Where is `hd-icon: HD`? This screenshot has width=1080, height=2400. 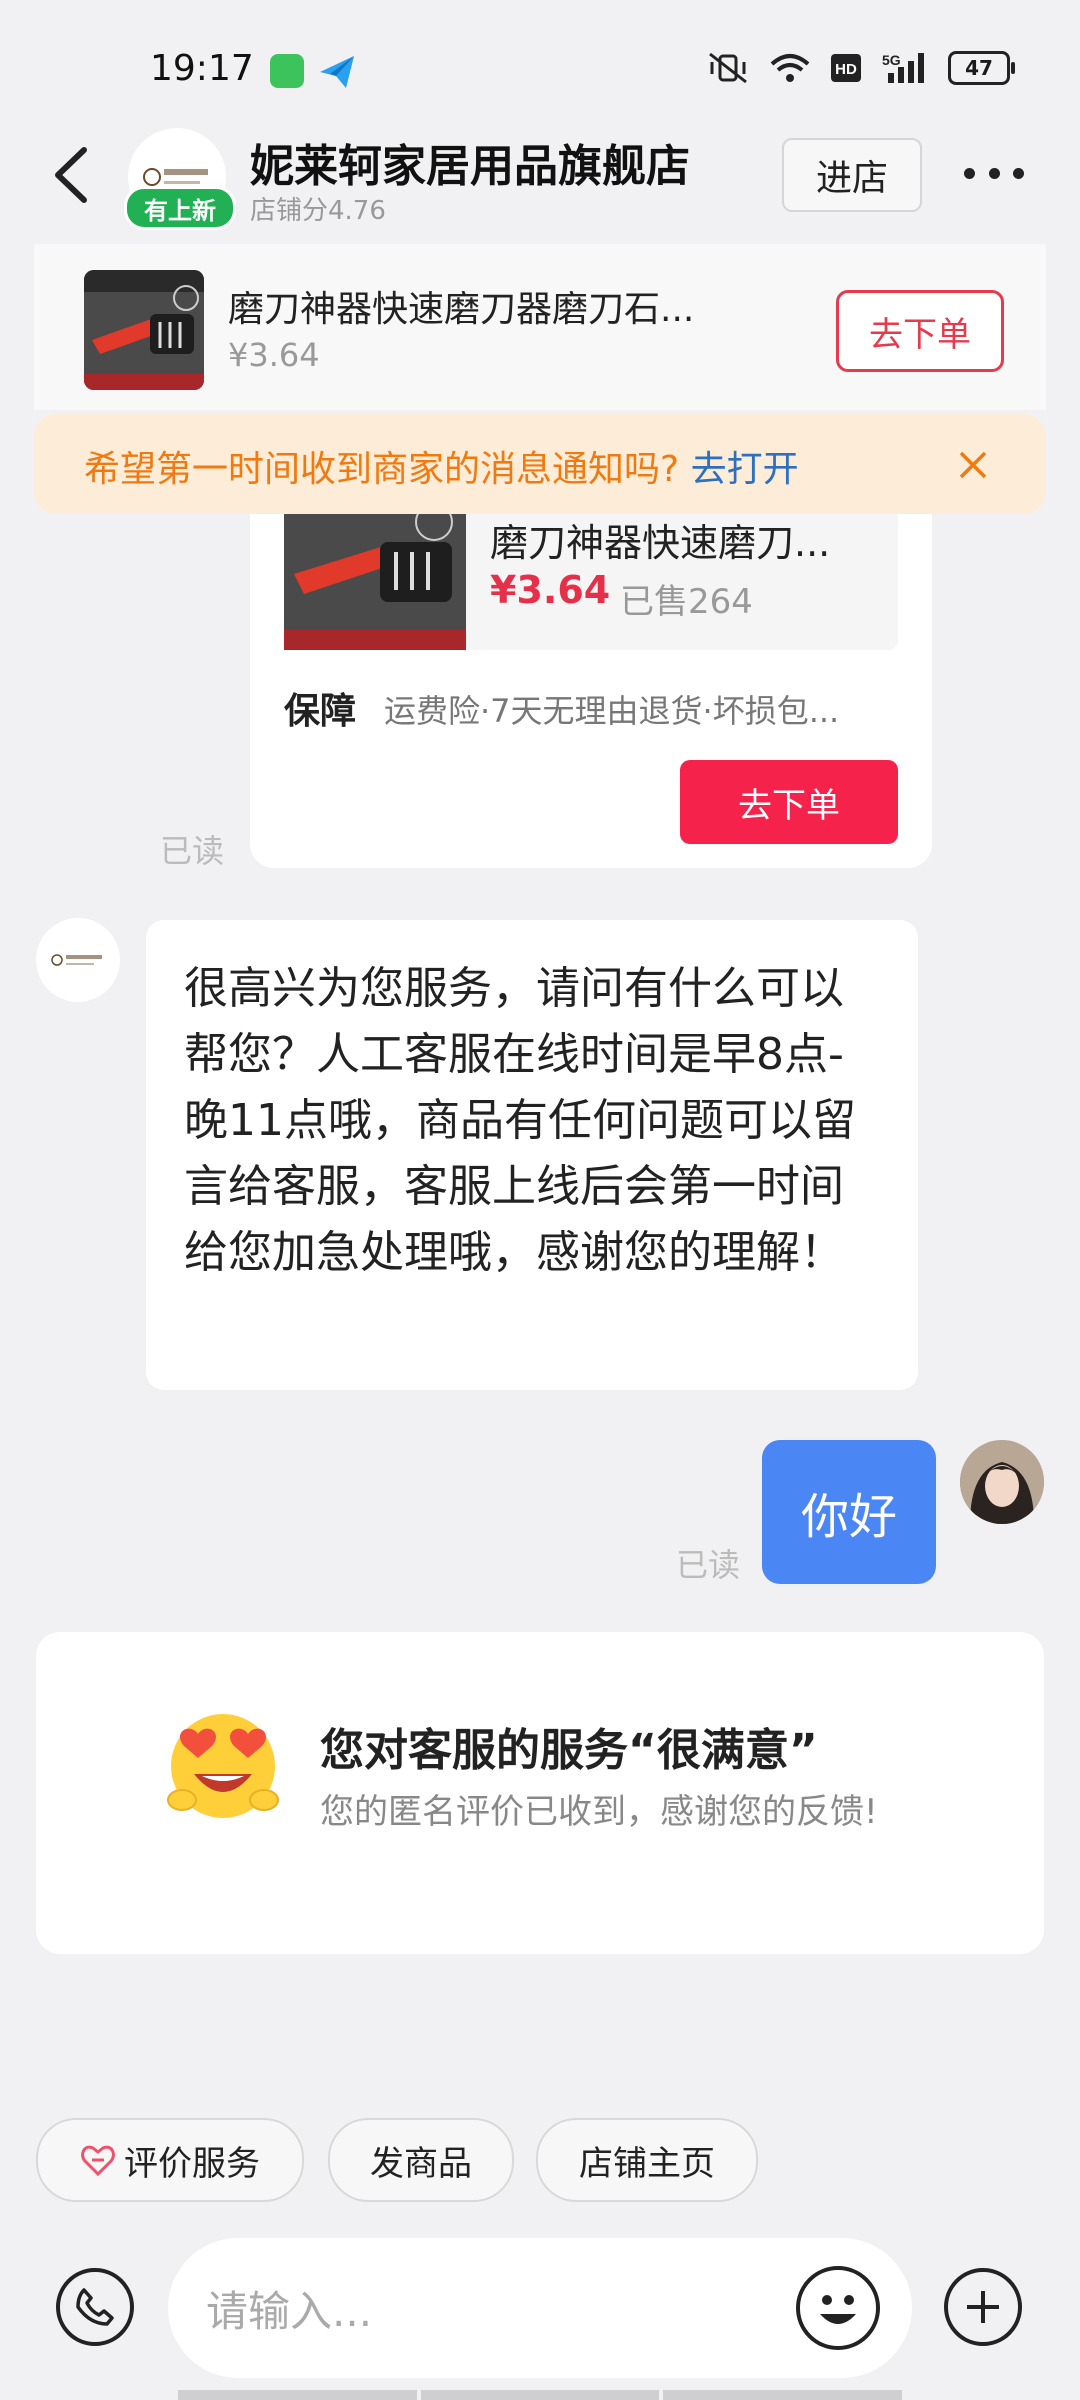 hd-icon: HD is located at coordinates (846, 68).